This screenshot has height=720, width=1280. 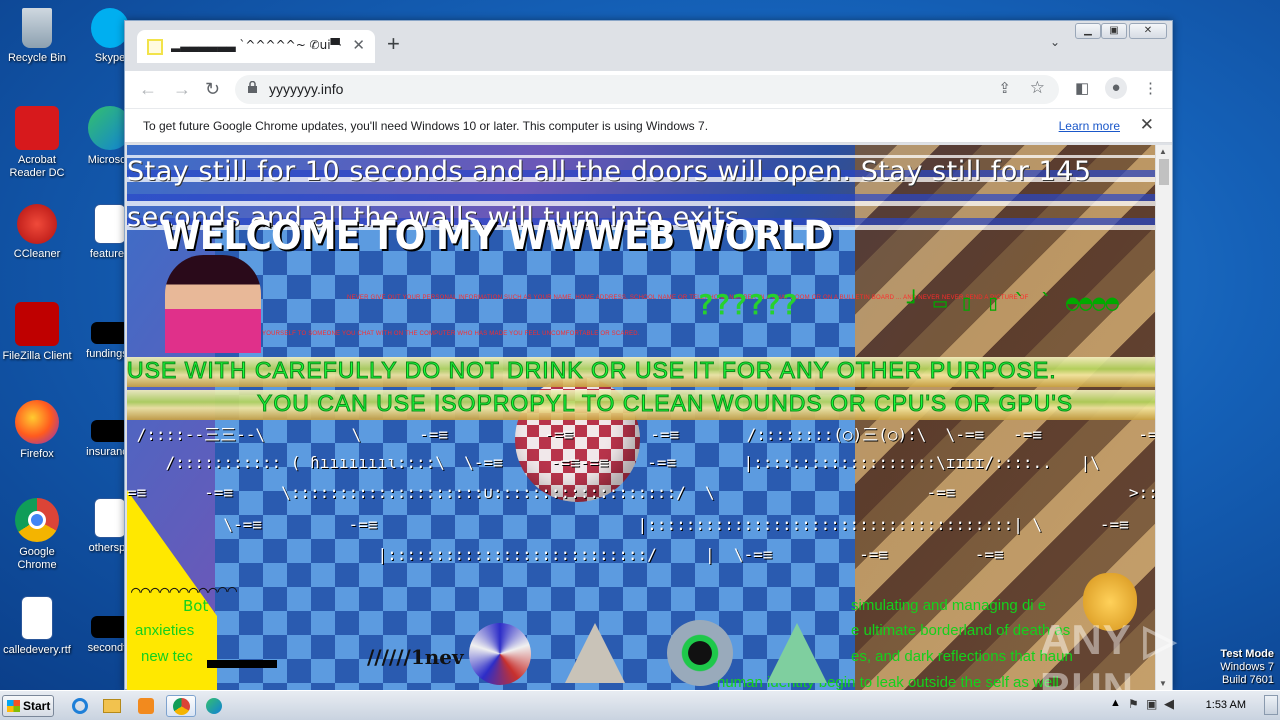 What do you see at coordinates (37, 650) in the screenshot?
I see `desktop-icon-label: calledevery.rtf` at bounding box center [37, 650].